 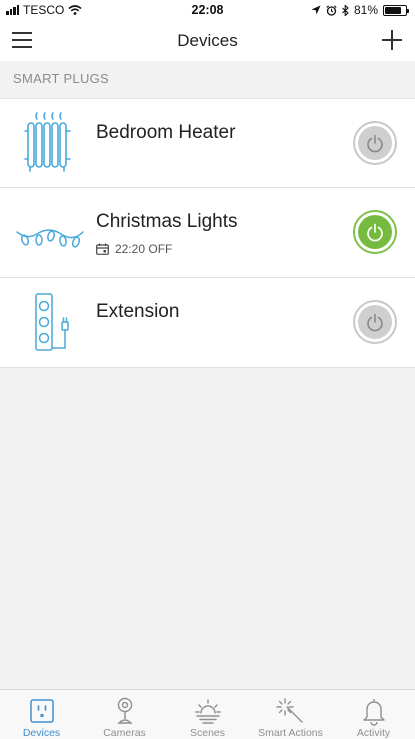 What do you see at coordinates (316, 10) in the screenshot?
I see `location-icon` at bounding box center [316, 10].